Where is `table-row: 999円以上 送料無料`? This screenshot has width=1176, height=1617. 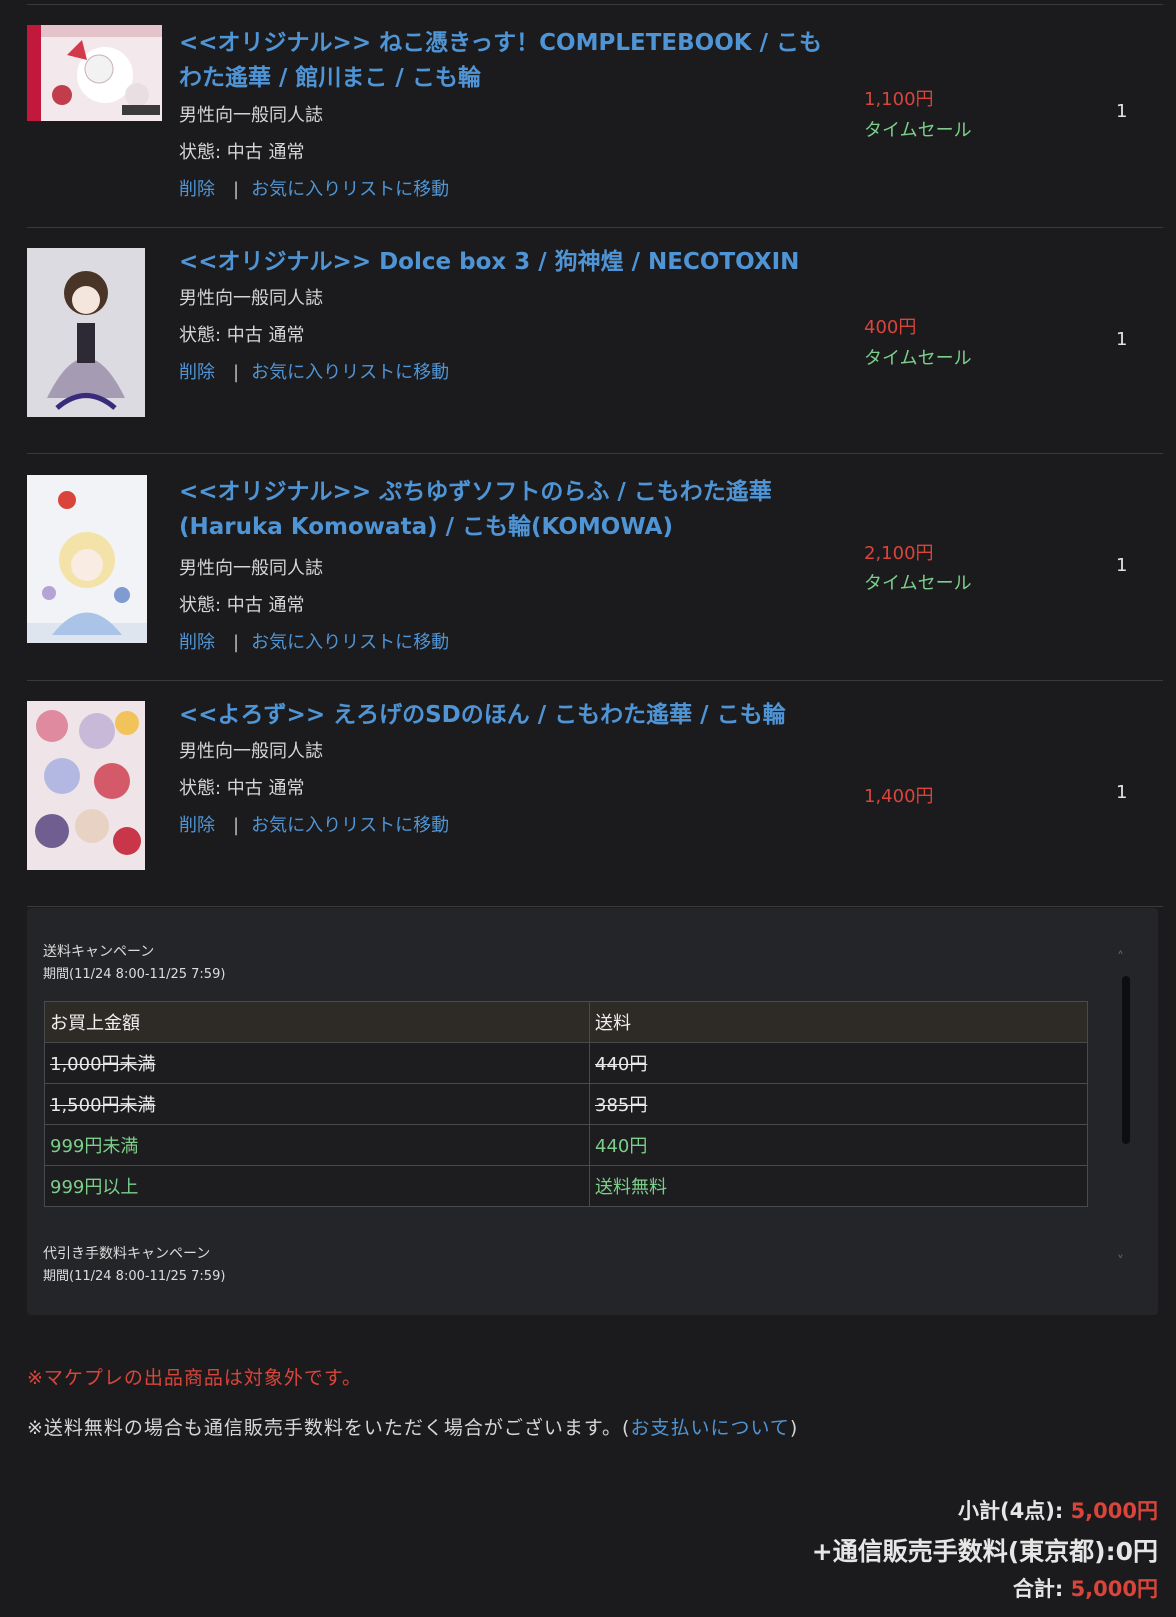
table-row: 999円以上 送料無料 is located at coordinates (566, 1186).